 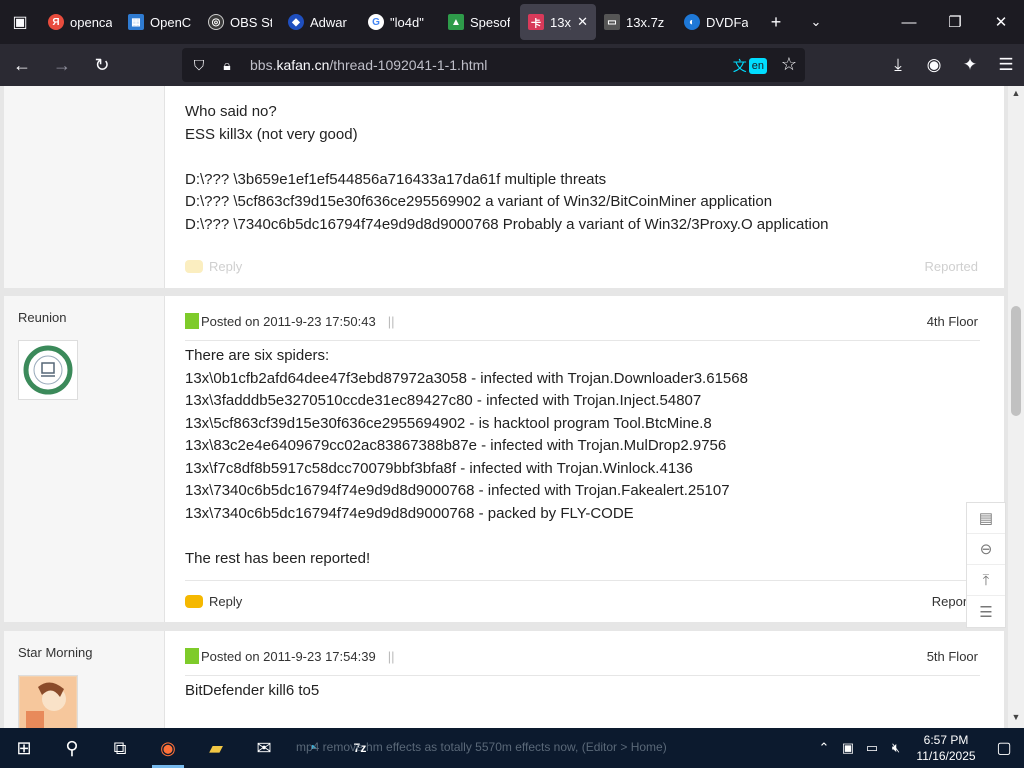 I want to click on tab-5: ▲ Spesof, so click(x=480, y=22).